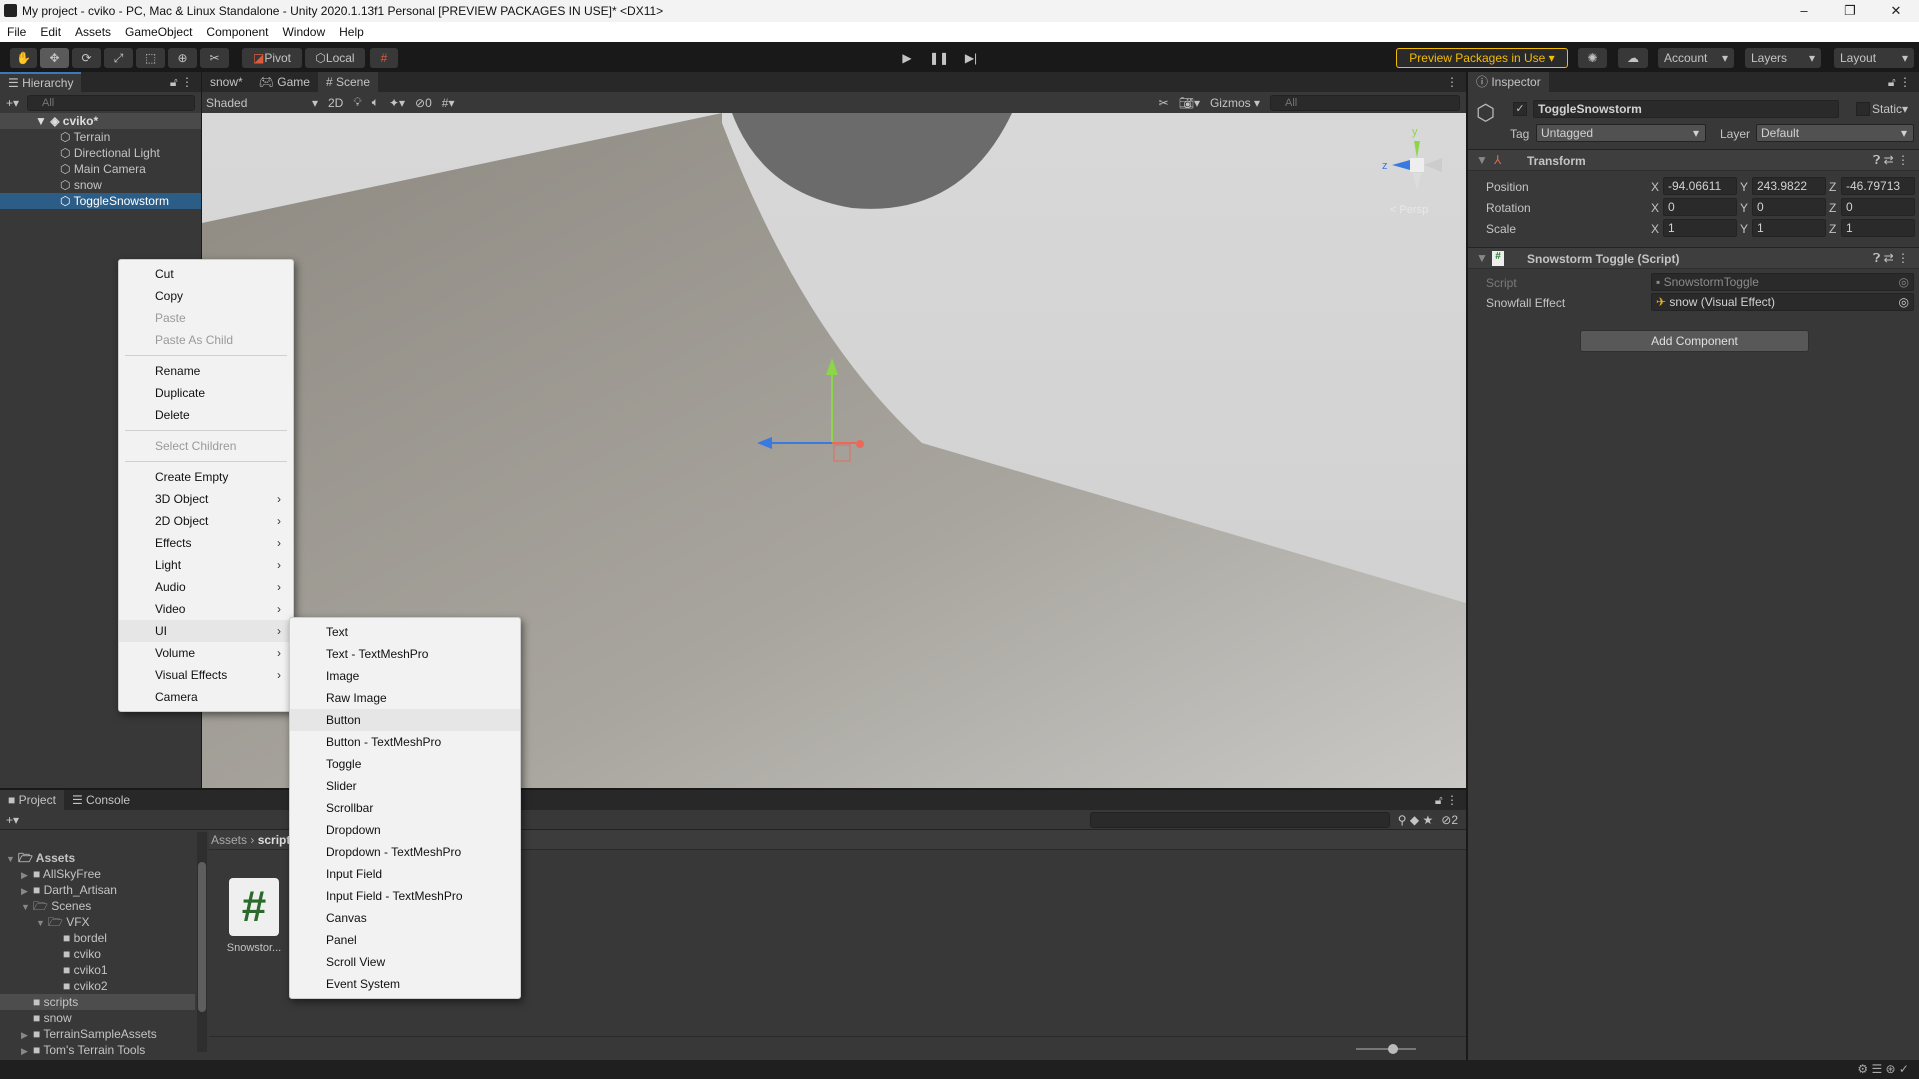  What do you see at coordinates (262, 103) in the screenshot?
I see `shading-dropdown: Shaded ▾` at bounding box center [262, 103].